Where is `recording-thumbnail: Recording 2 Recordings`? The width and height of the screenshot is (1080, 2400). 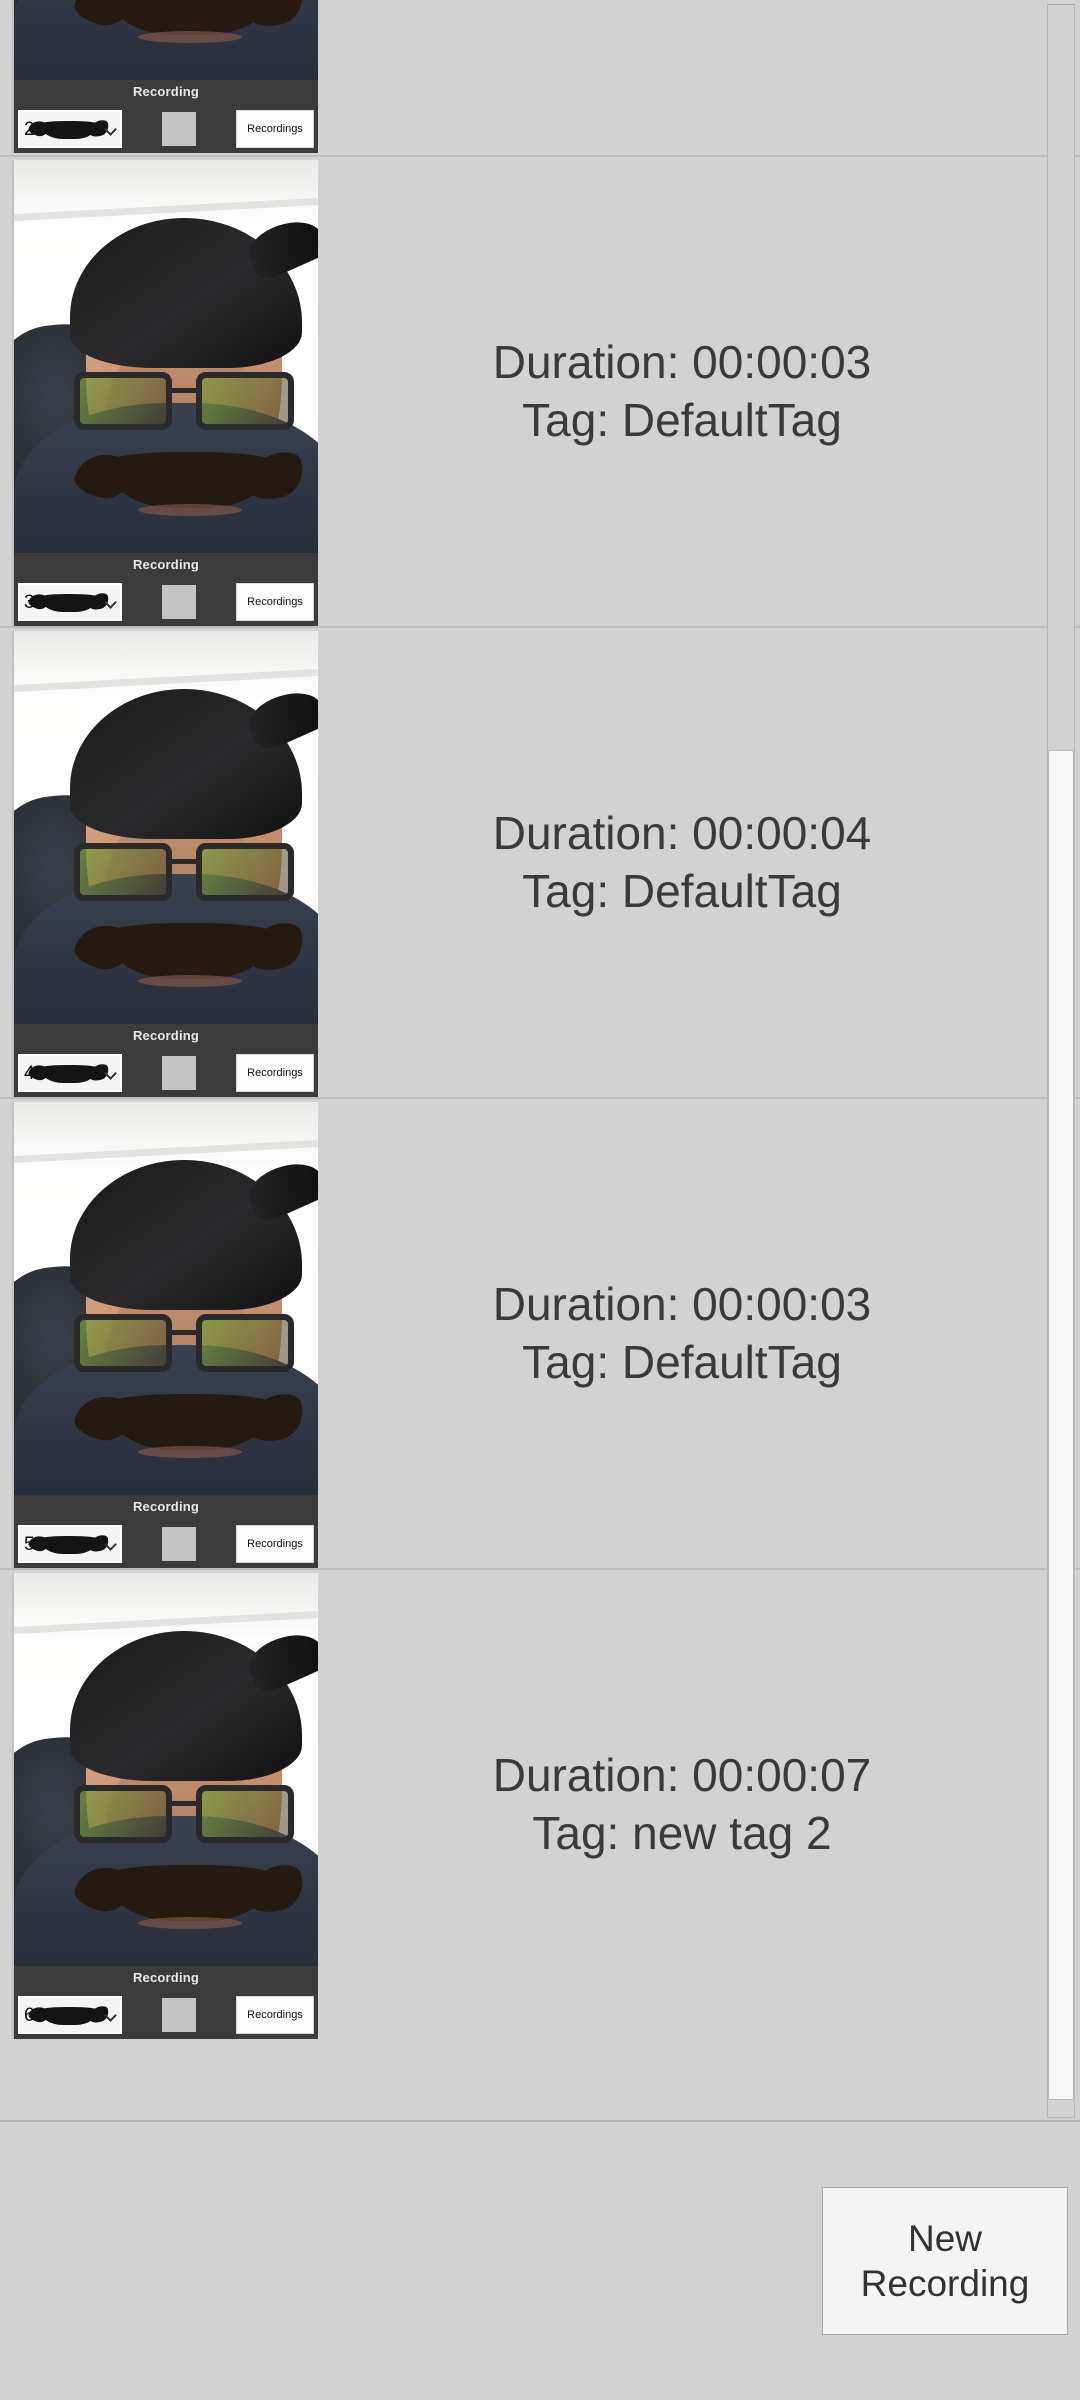 recording-thumbnail: Recording 2 Recordings is located at coordinates (165, 76).